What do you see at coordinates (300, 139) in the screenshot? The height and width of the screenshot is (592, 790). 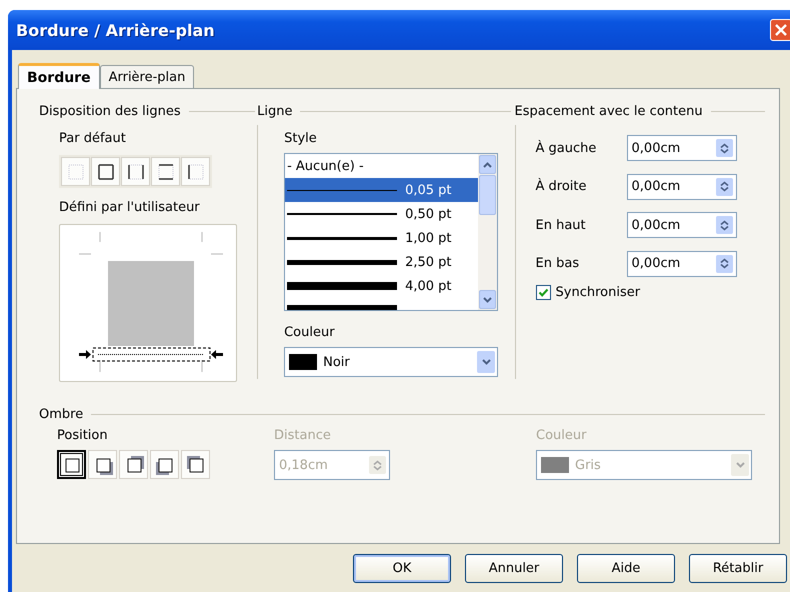 I see `field-label: Style` at bounding box center [300, 139].